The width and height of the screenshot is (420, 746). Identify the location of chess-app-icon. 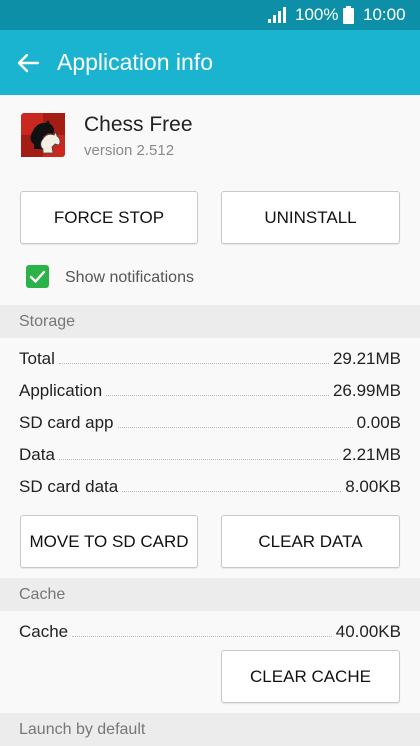
(43, 135).